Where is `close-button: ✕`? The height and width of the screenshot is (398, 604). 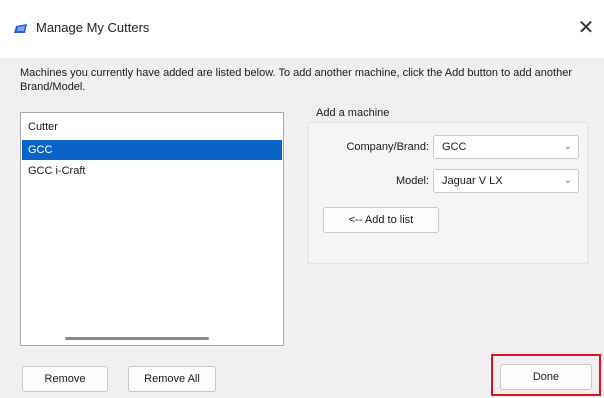
close-button: ✕ is located at coordinates (586, 28).